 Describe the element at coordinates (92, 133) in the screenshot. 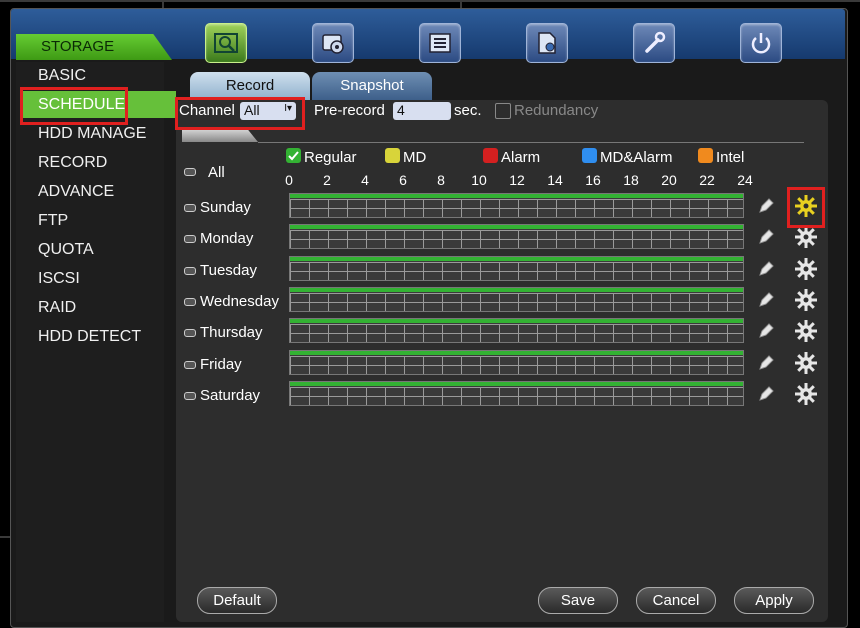

I see `sidebar-item-hdd-manage: HDD MANAGE` at that location.